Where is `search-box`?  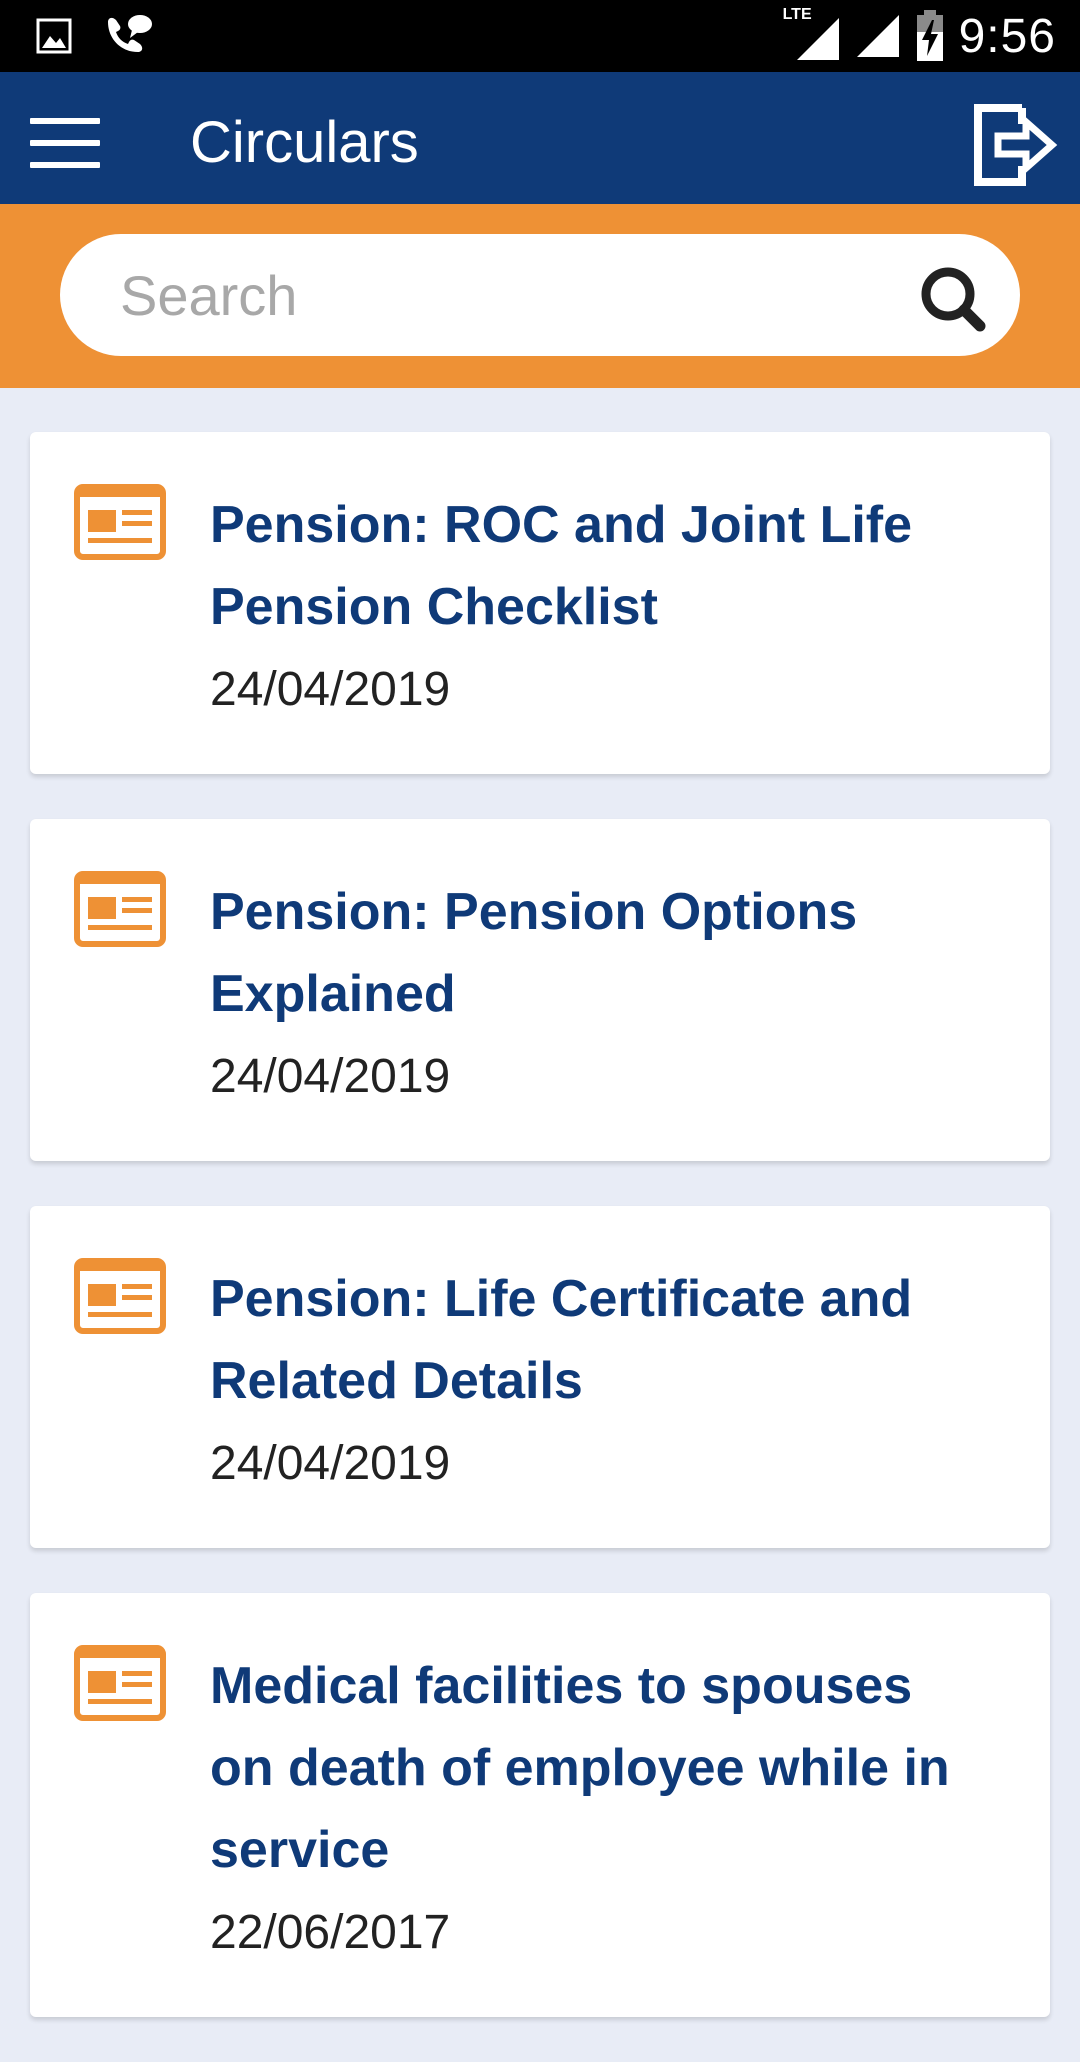 search-box is located at coordinates (540, 295).